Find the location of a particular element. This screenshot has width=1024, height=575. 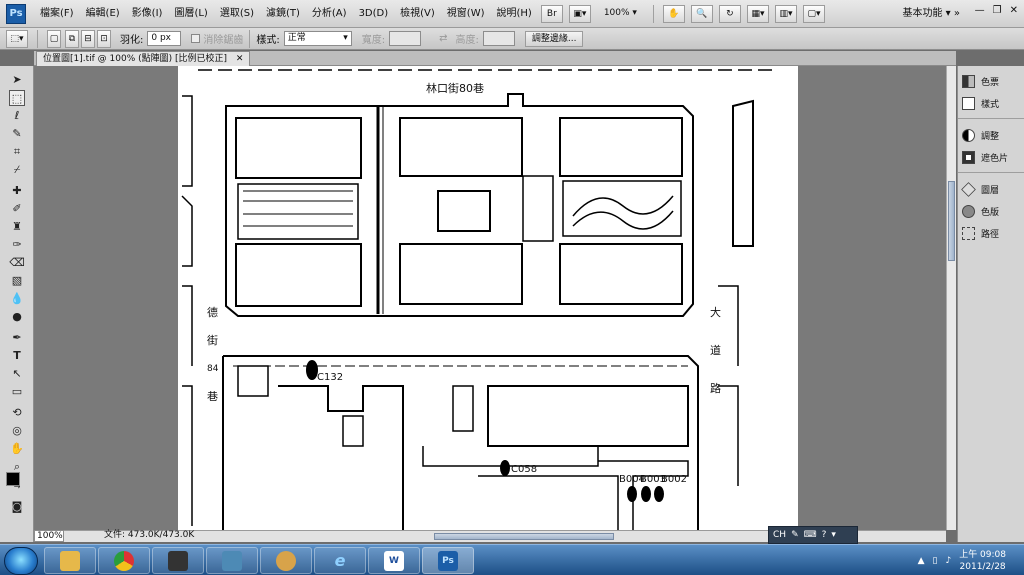

street-label-top: 林口街80巷 is located at coordinates (455, 88).